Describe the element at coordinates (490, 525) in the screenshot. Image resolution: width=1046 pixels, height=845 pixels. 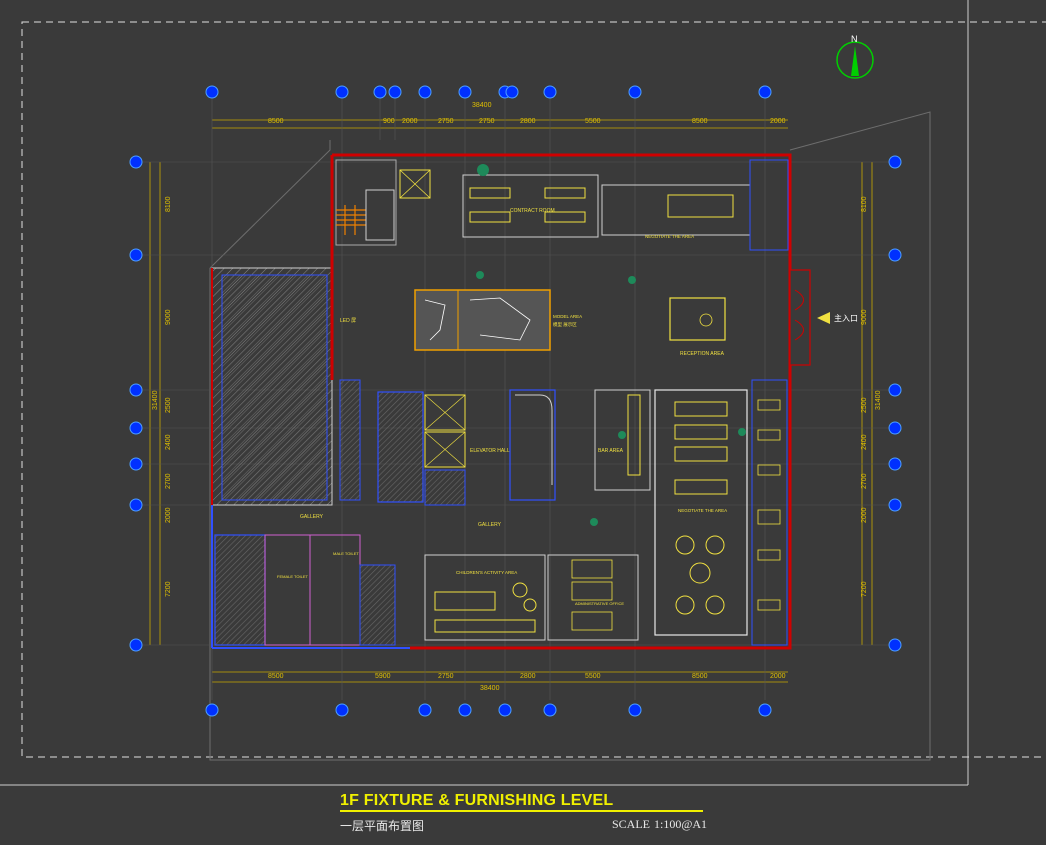
I see `gallery-center-label: GALLERY` at that location.